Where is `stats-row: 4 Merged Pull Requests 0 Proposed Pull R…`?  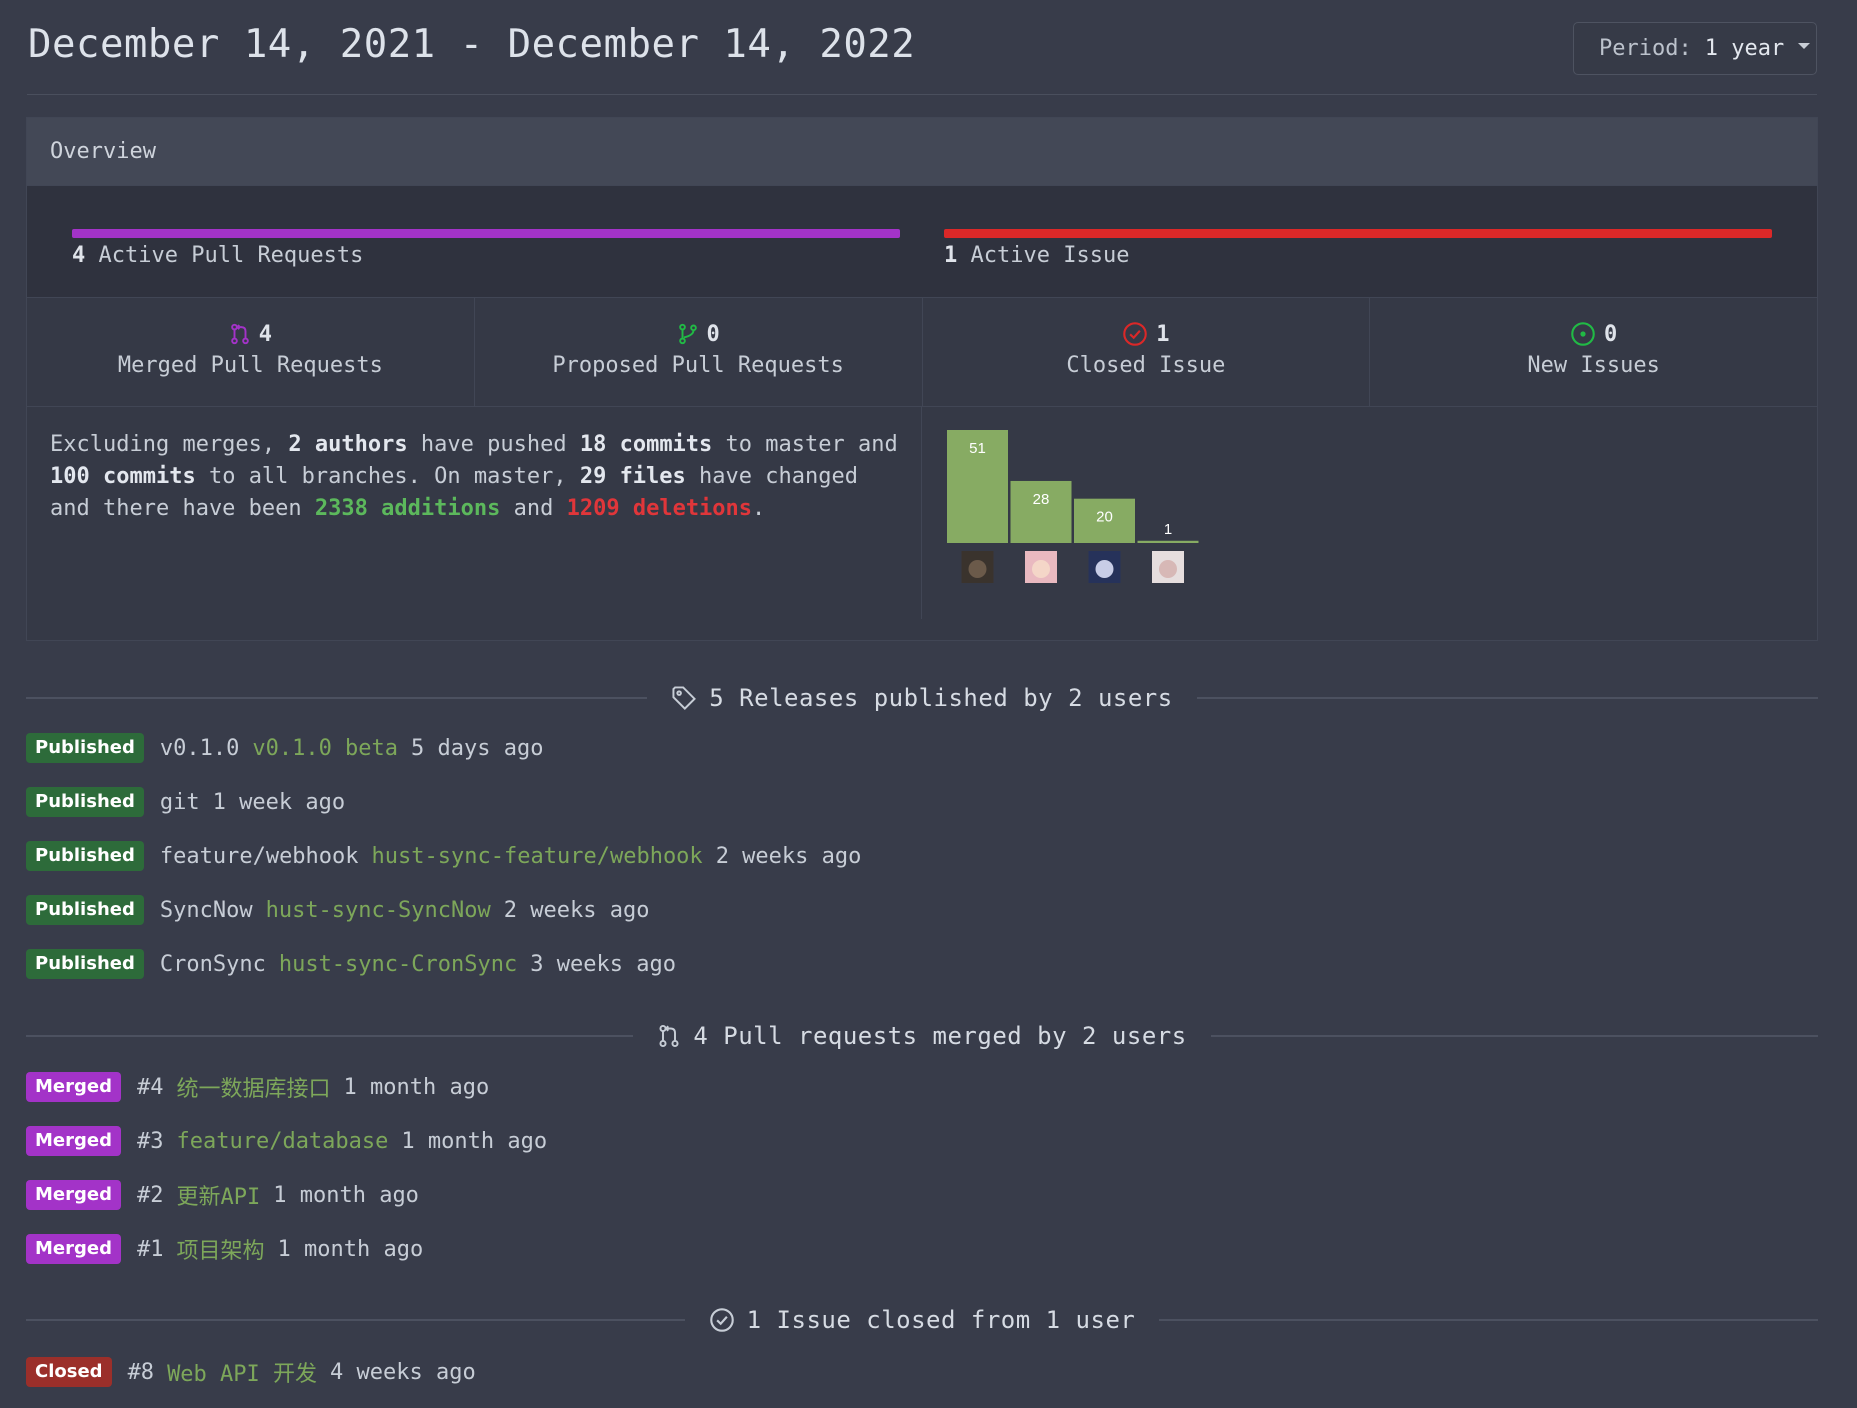
stats-row: 4 Merged Pull Requests 0 Proposed Pull R… is located at coordinates (922, 352).